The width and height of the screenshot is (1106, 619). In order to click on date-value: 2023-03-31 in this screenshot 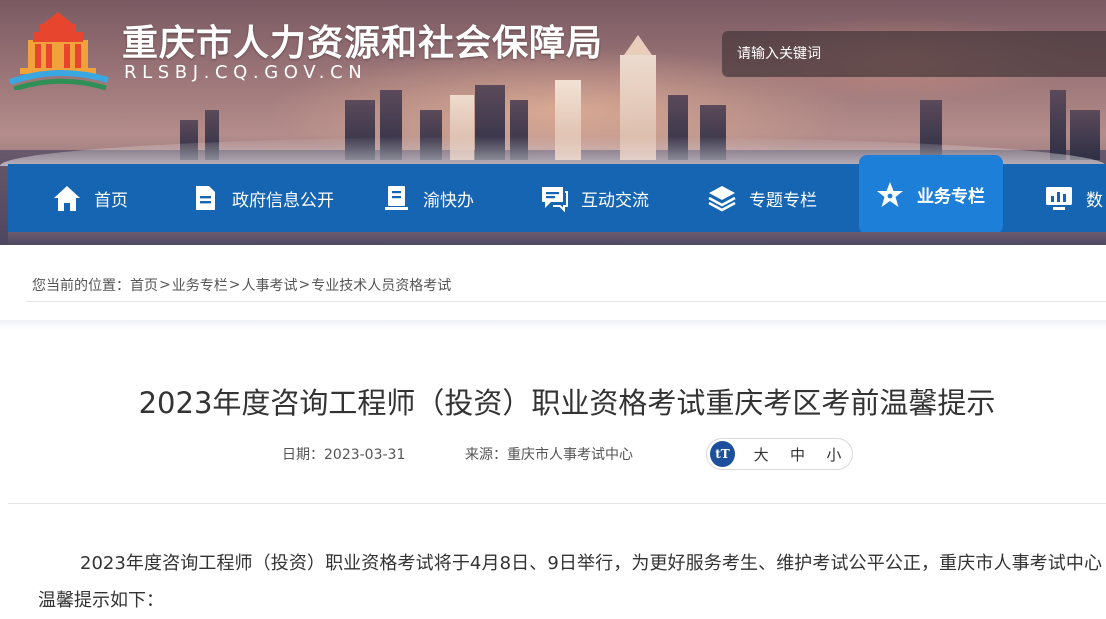, I will do `click(365, 455)`.